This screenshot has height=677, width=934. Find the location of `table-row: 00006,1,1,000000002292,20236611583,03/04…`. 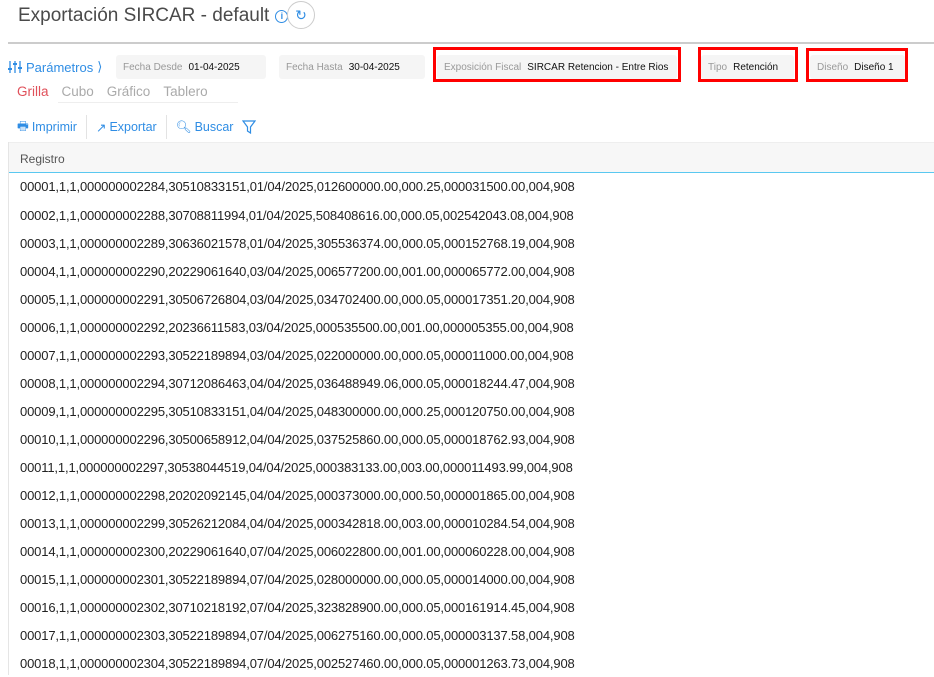

table-row: 00006,1,1,000000002292,20236611583,03/04… is located at coordinates (471, 327).